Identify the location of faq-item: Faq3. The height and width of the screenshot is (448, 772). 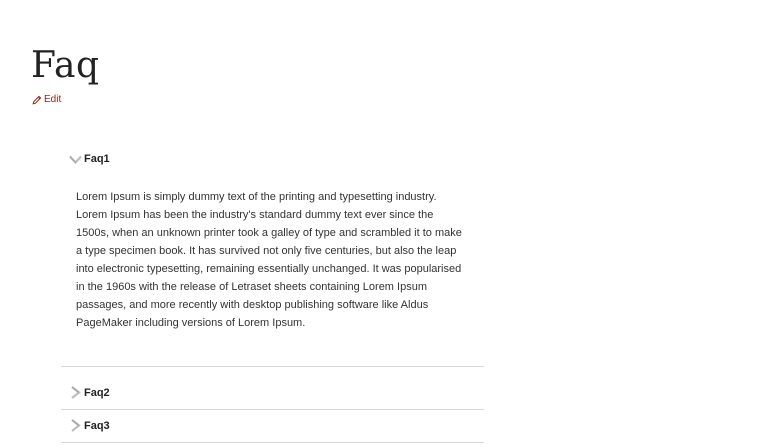
(272, 426).